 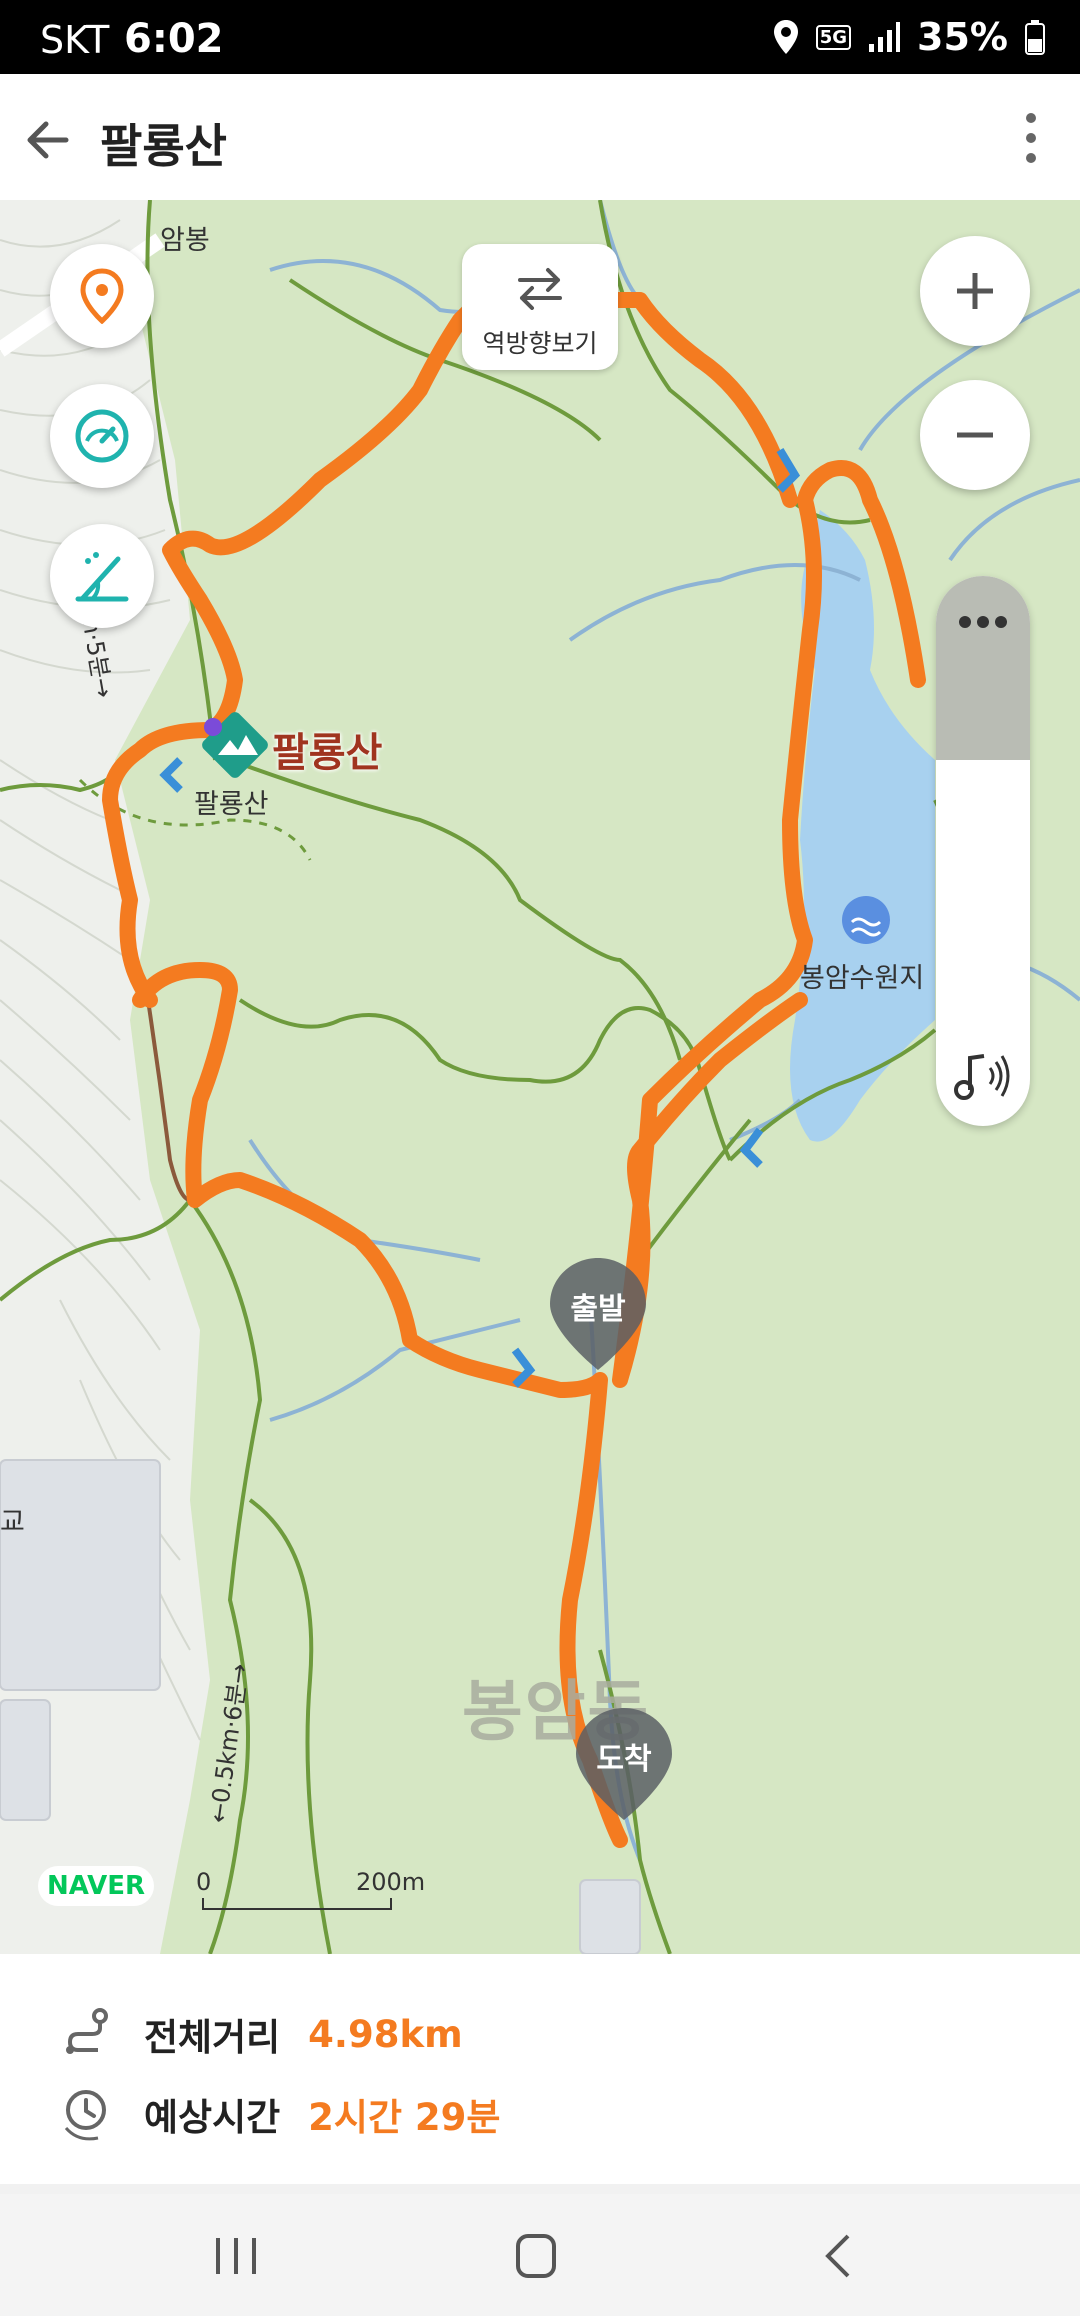 I want to click on time-row: 예상시간 2시간 29분, so click(x=279, y=2114).